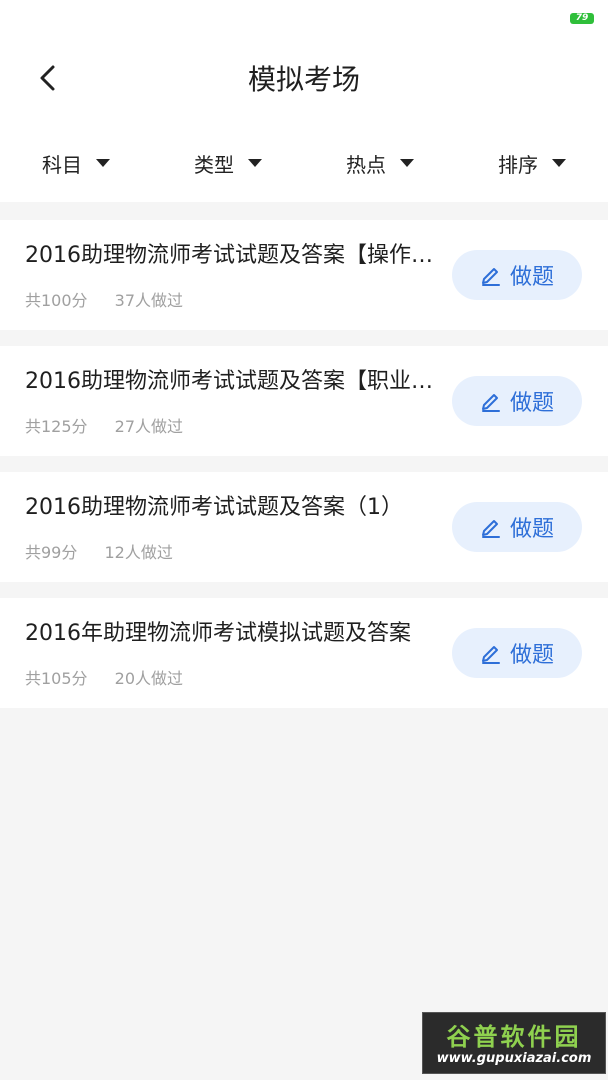 The width and height of the screenshot is (608, 1080). Describe the element at coordinates (366, 164) in the screenshot. I see `filter-label: 热点` at that location.